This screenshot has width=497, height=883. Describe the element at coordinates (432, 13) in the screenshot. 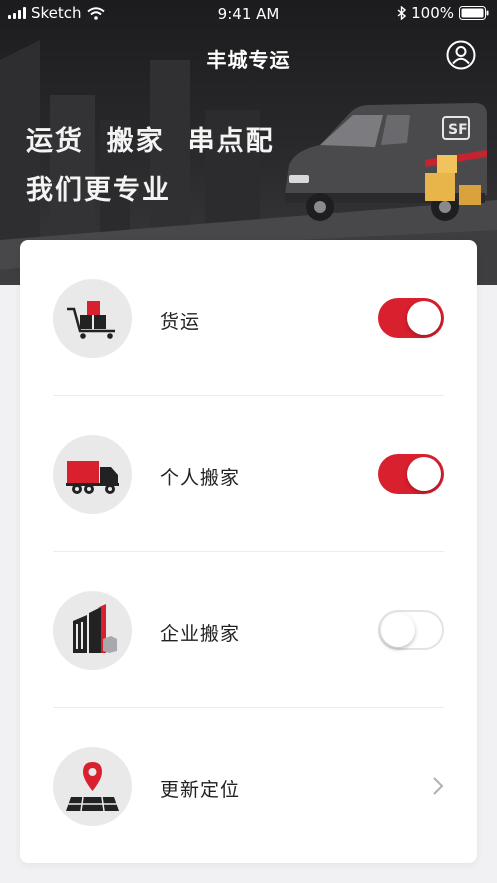

I see `battery-percent: 100%` at that location.